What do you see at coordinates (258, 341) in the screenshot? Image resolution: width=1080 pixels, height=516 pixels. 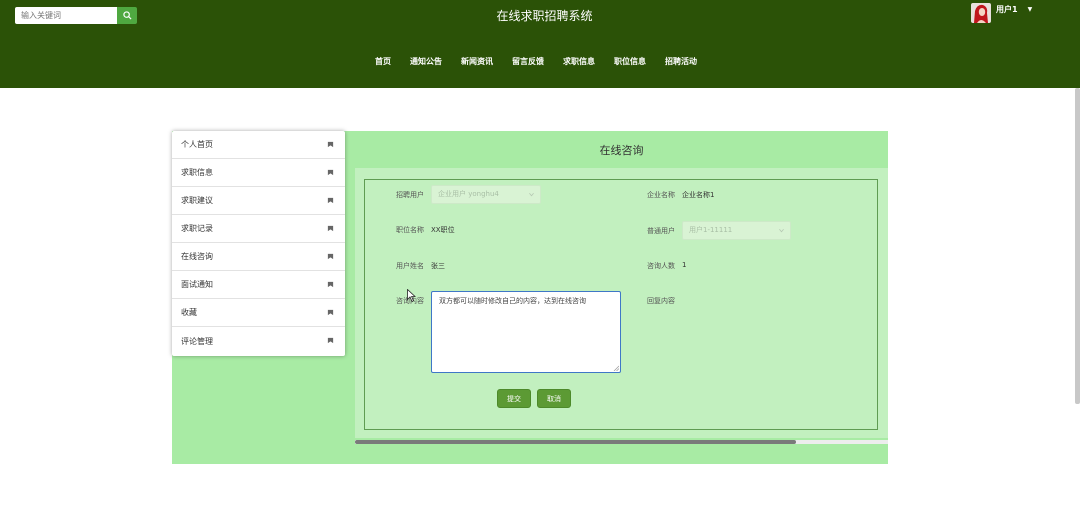 I see `sidebar-item-comments: 评论管理` at bounding box center [258, 341].